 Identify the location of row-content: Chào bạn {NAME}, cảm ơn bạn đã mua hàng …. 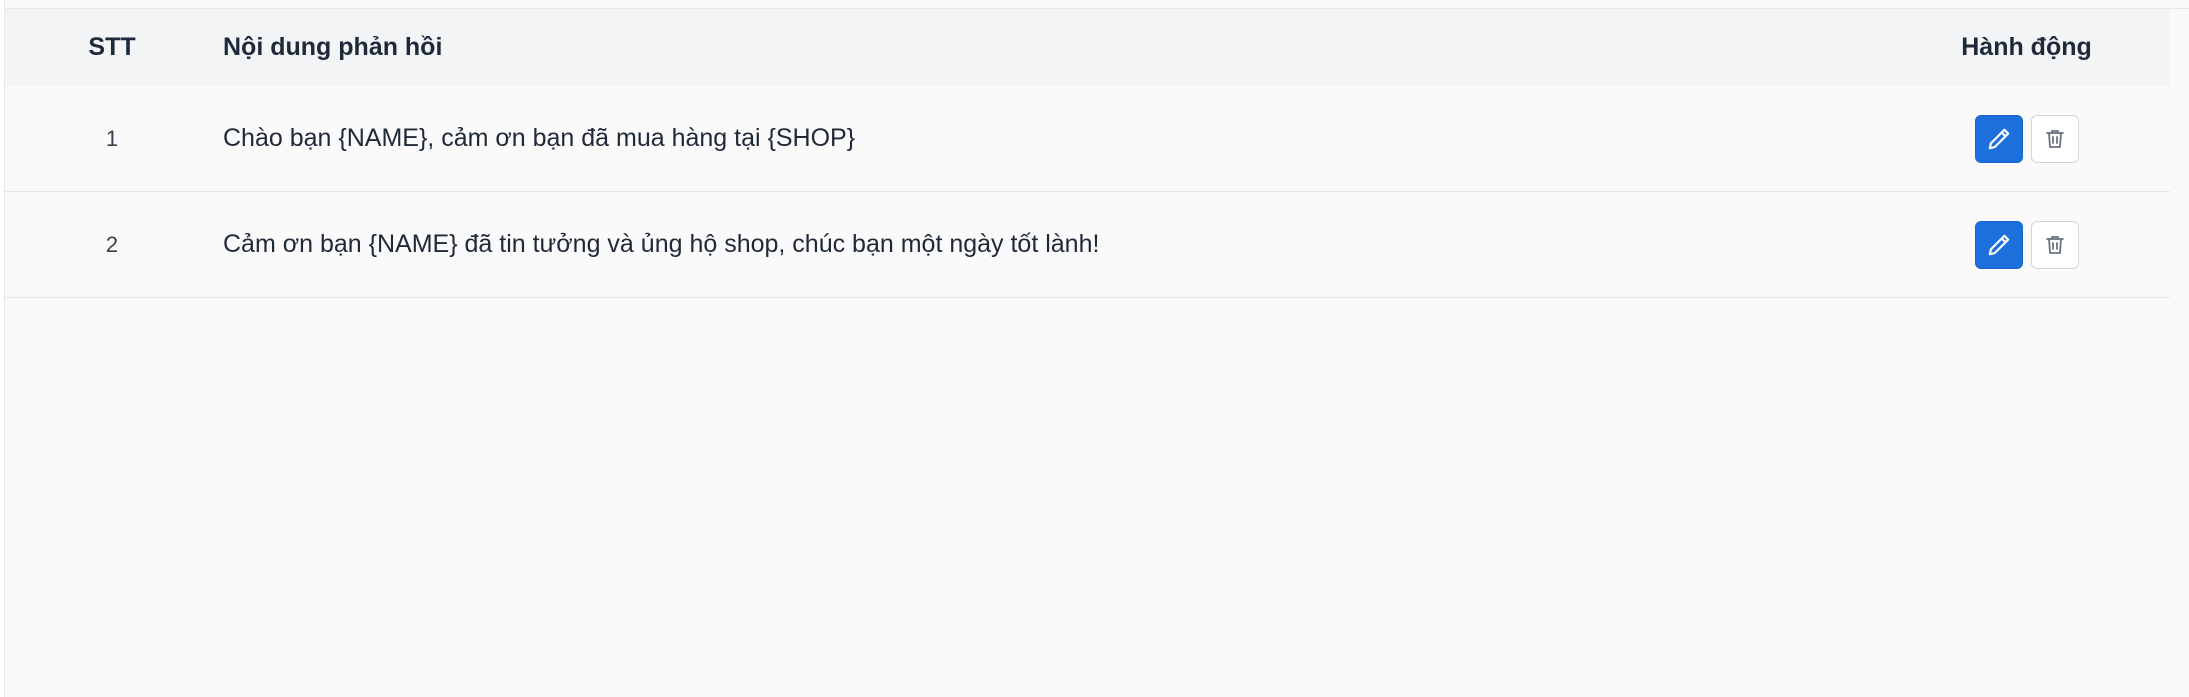
(539, 138).